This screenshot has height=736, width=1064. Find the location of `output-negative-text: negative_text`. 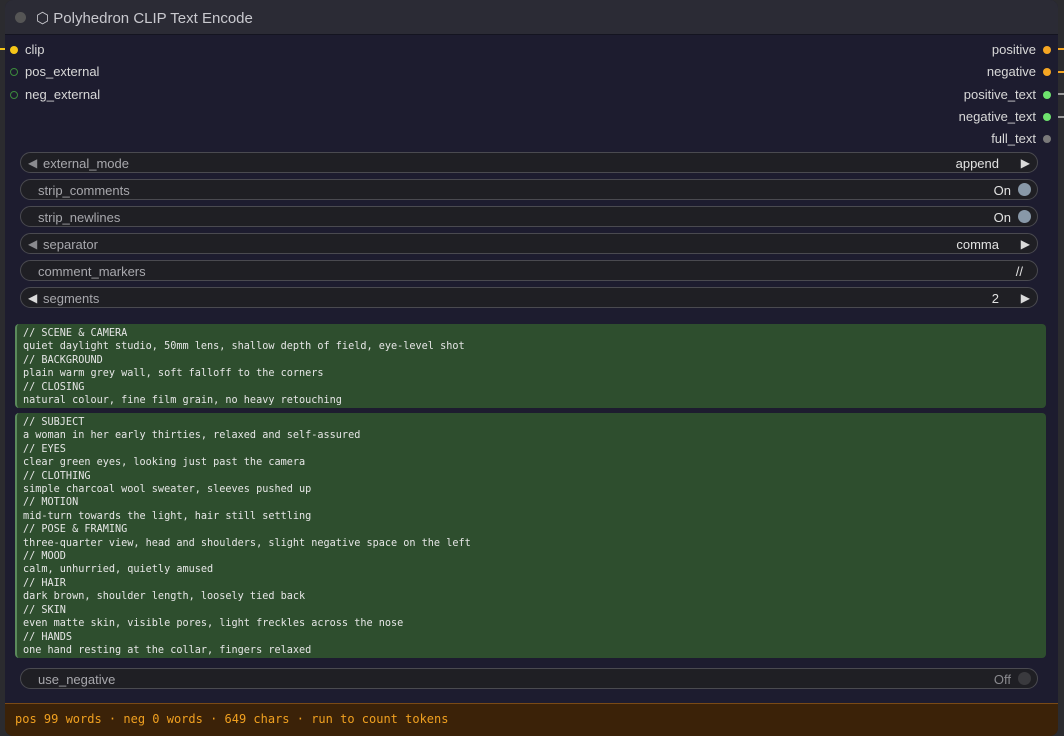

output-negative-text: negative_text is located at coordinates (1004, 117).